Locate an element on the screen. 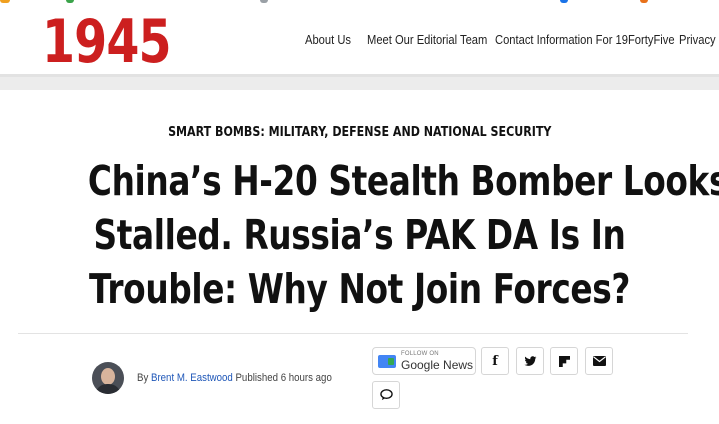  byline-by: By is located at coordinates (143, 378).